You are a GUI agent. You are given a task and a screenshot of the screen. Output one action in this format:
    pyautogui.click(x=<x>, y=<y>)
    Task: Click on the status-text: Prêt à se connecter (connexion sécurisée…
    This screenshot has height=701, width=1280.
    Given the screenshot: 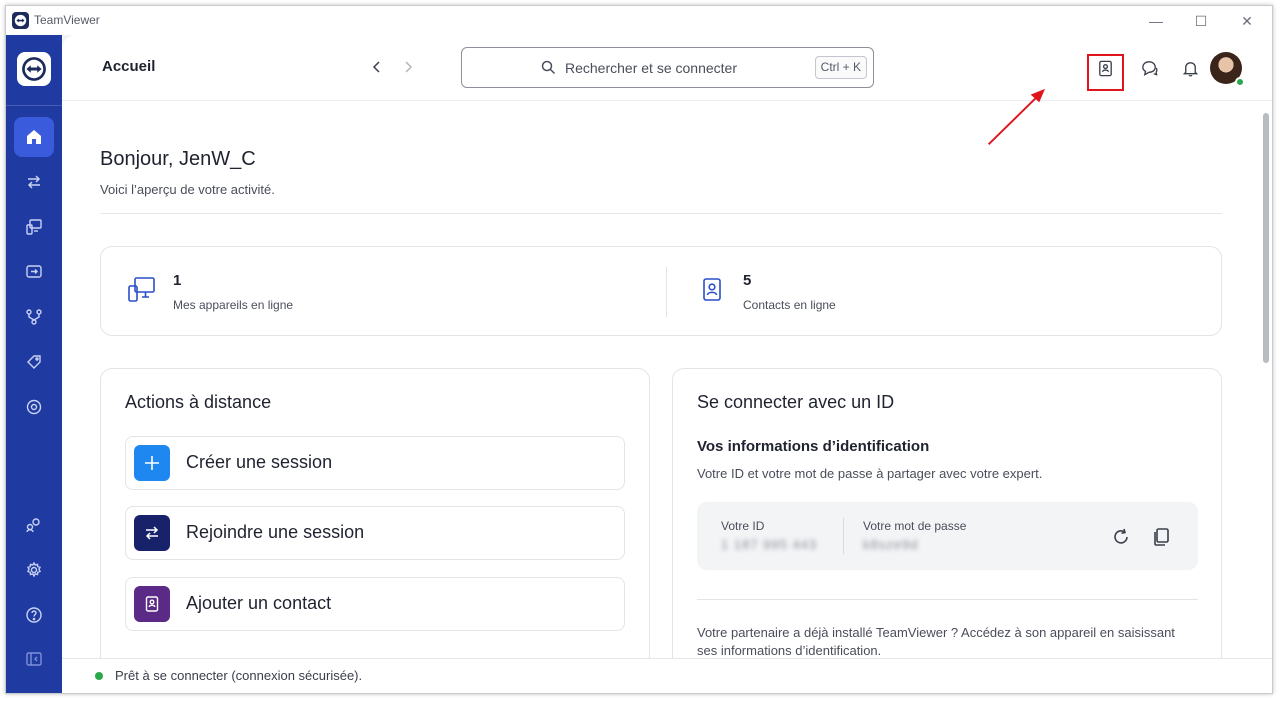 What is the action you would take?
    pyautogui.click(x=239, y=675)
    